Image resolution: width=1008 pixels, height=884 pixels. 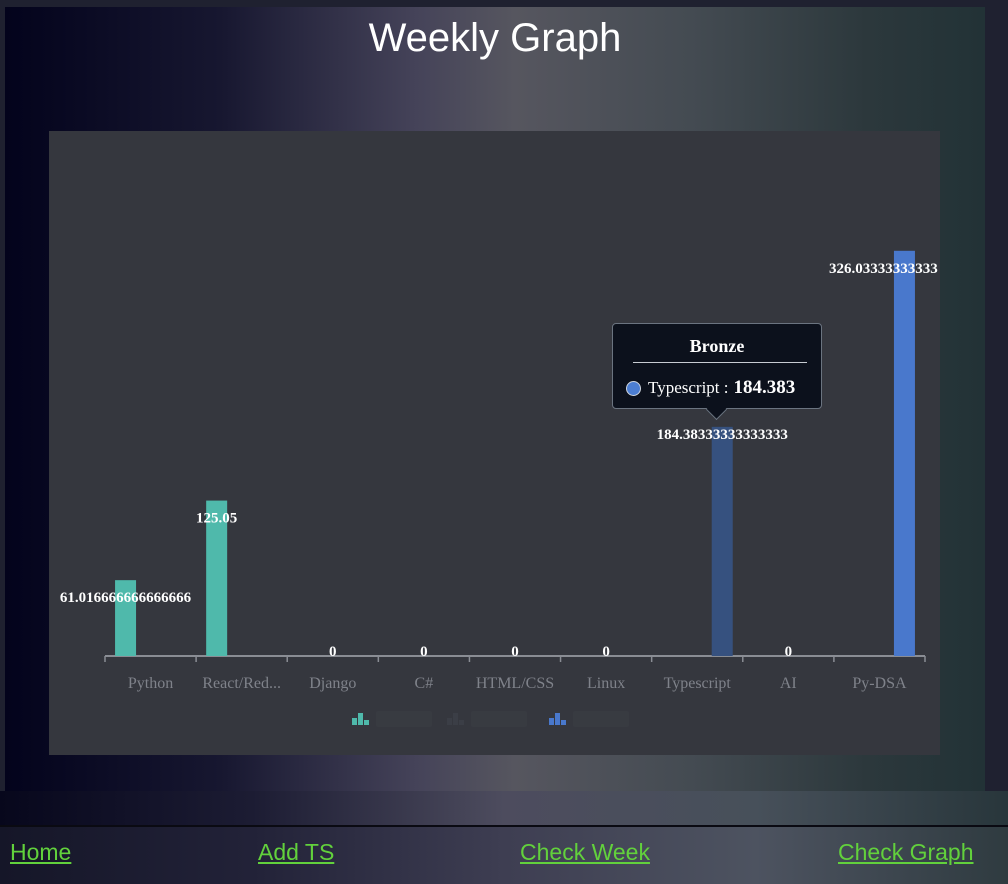 I want to click on data-label: 184.38333333333333, so click(x=722, y=435).